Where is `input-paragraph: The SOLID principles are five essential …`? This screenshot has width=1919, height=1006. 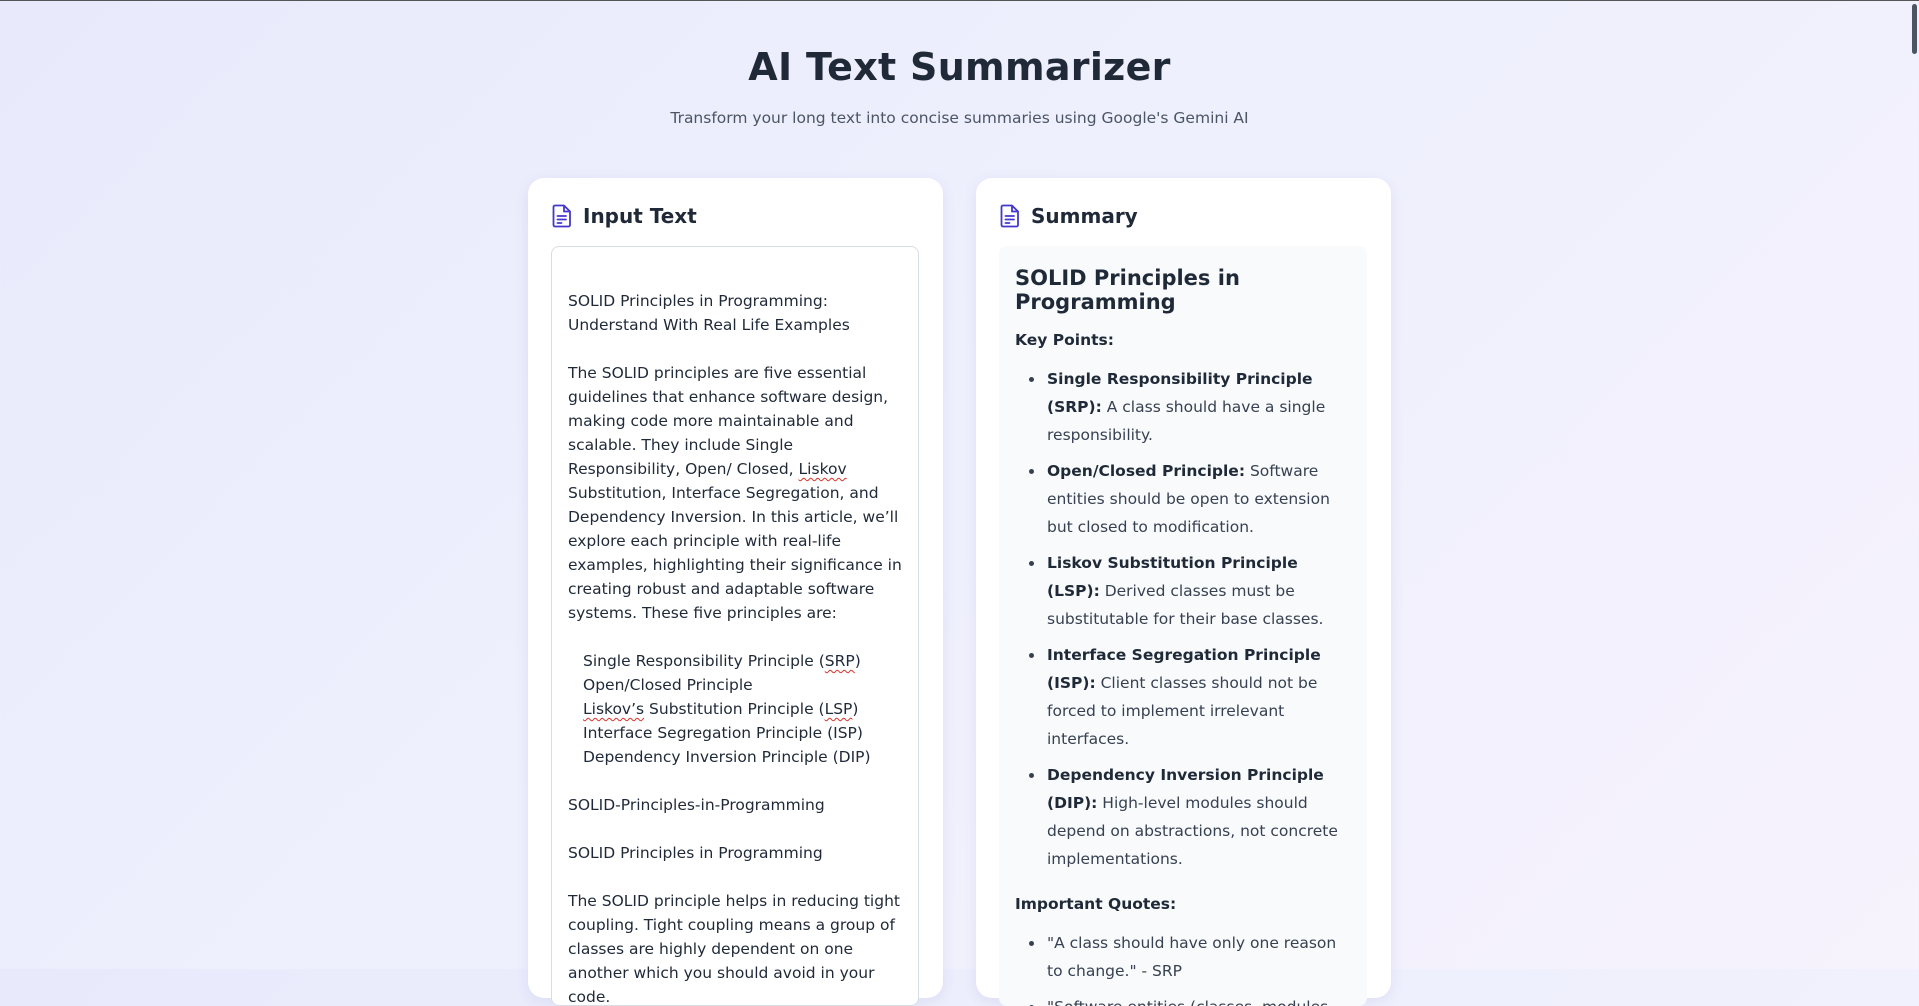
input-paragraph: The SOLID principles are five essential … is located at coordinates (735, 493).